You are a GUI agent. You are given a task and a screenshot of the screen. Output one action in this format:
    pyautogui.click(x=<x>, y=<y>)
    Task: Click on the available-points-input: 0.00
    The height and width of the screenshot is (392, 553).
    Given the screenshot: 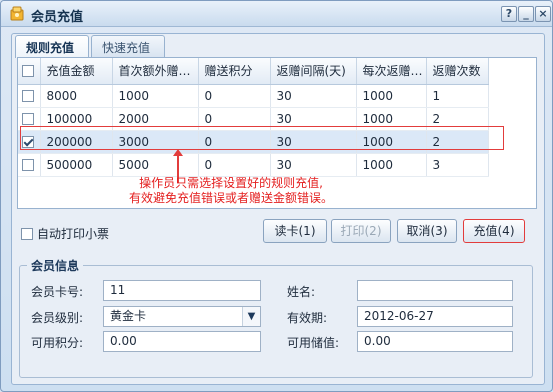 What is the action you would take?
    pyautogui.click(x=182, y=341)
    